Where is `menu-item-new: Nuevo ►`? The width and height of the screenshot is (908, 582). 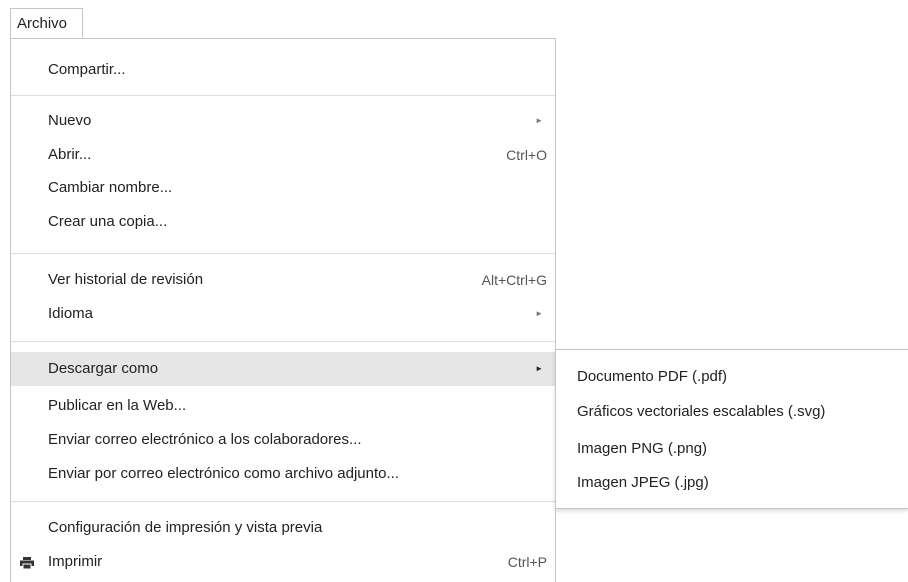
menu-item-new: Nuevo ► is located at coordinates (283, 121).